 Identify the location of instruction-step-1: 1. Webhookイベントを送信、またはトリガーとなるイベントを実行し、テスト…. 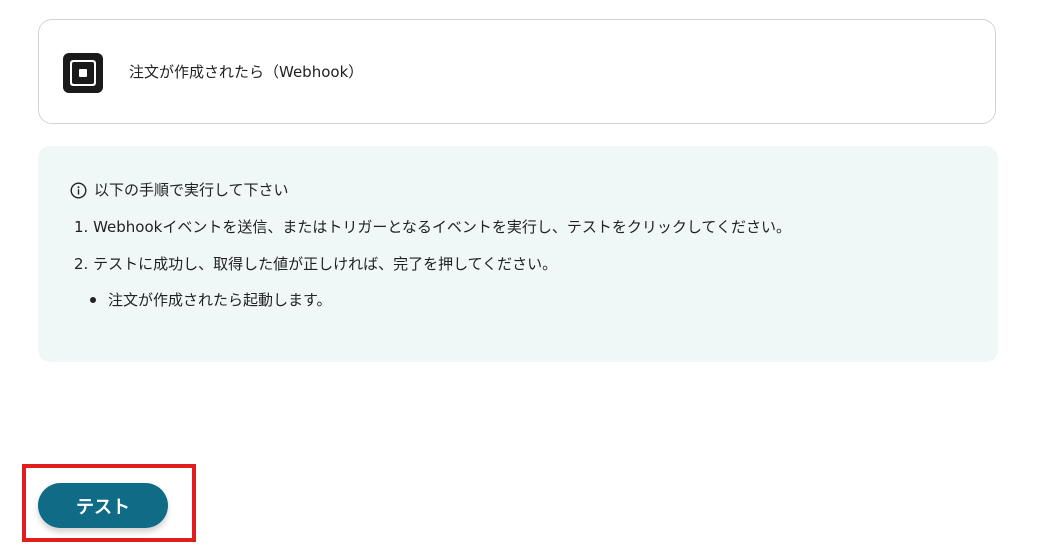
(432, 227).